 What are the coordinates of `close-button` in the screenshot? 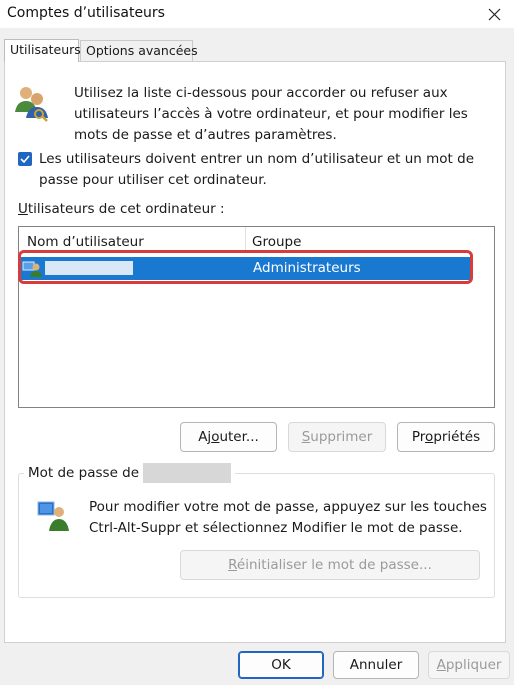 It's located at (494, 14).